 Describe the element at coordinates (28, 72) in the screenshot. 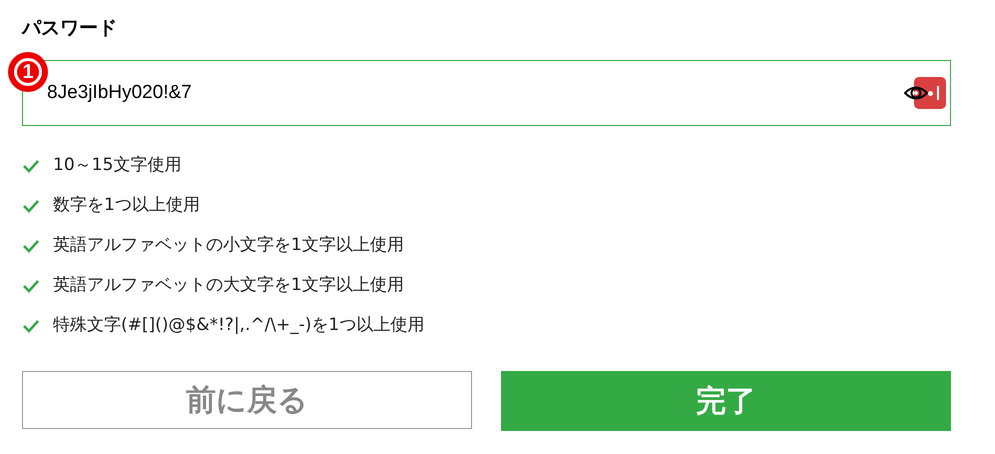

I see `step-marker: 1` at that location.